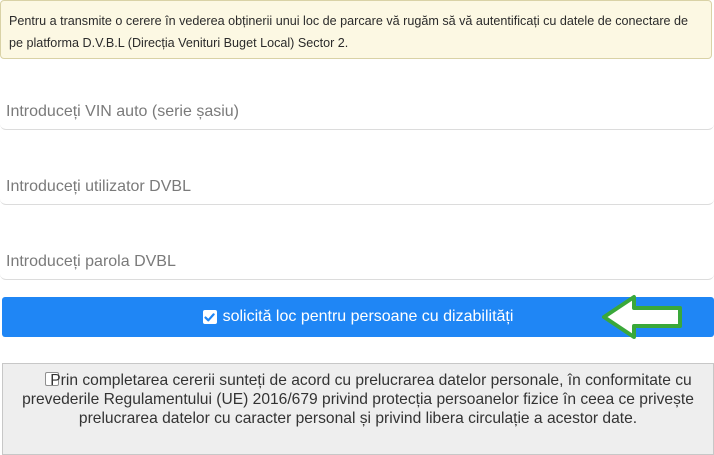 The image size is (714, 455). What do you see at coordinates (642, 317) in the screenshot?
I see `arrow-left-icon` at bounding box center [642, 317].